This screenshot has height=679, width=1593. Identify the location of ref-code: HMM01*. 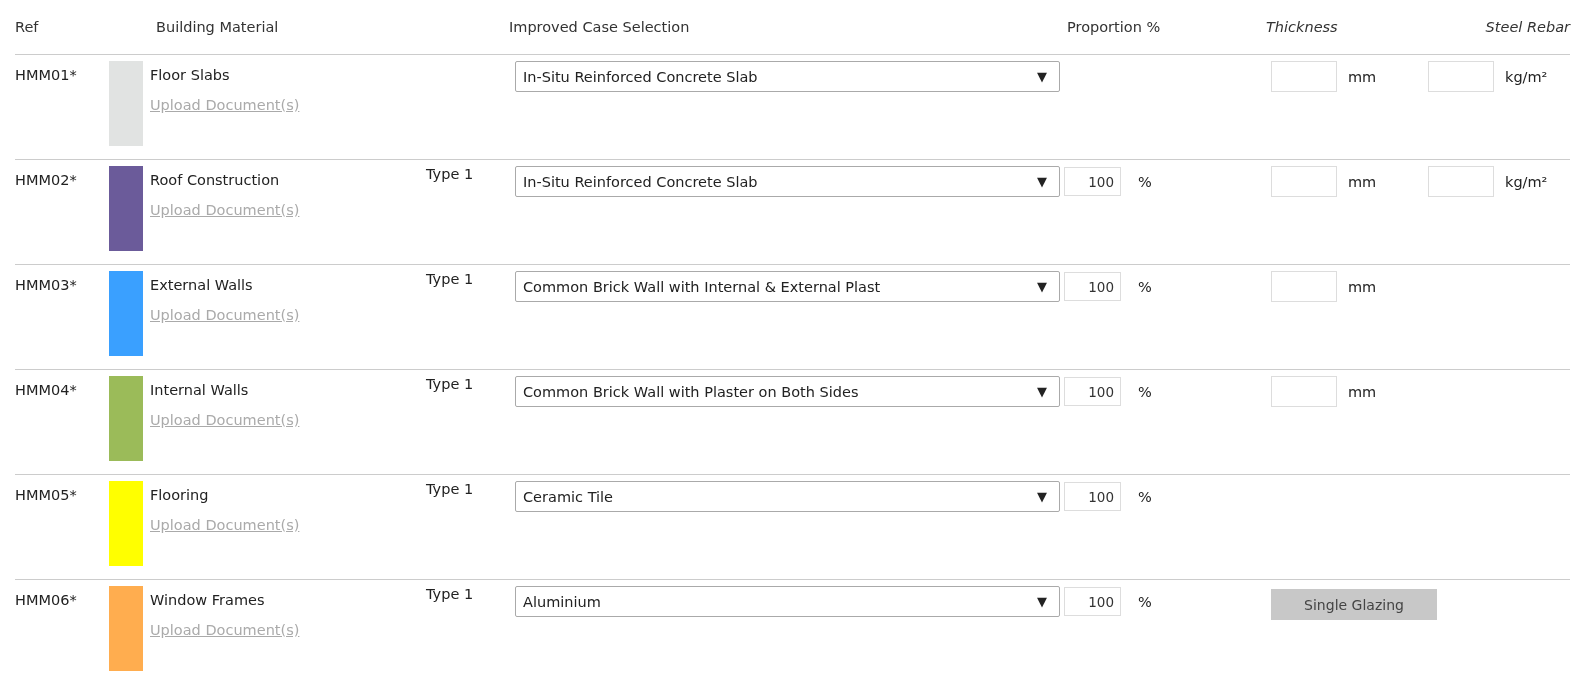
(46, 75).